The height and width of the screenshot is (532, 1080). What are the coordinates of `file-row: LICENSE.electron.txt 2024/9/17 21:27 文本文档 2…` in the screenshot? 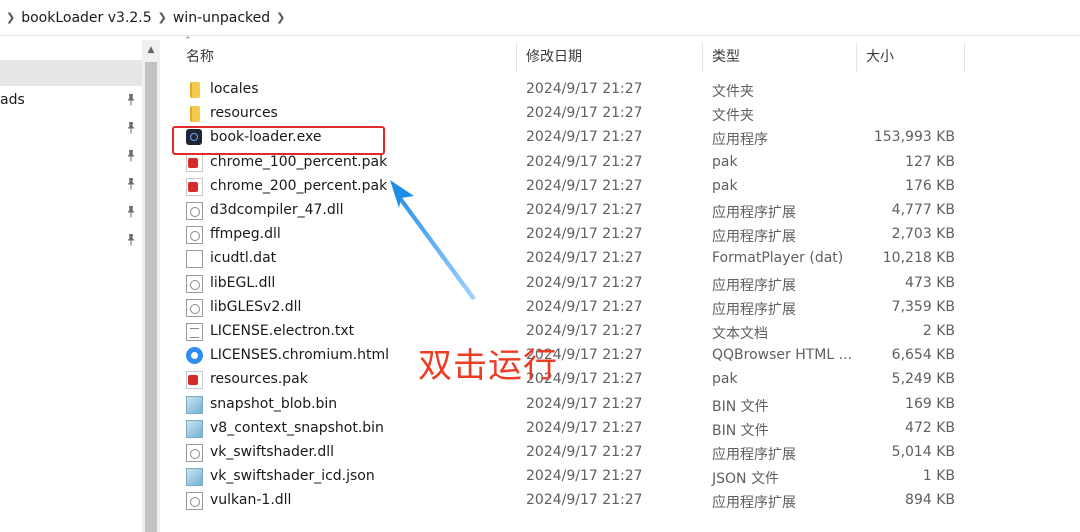 It's located at (620, 332).